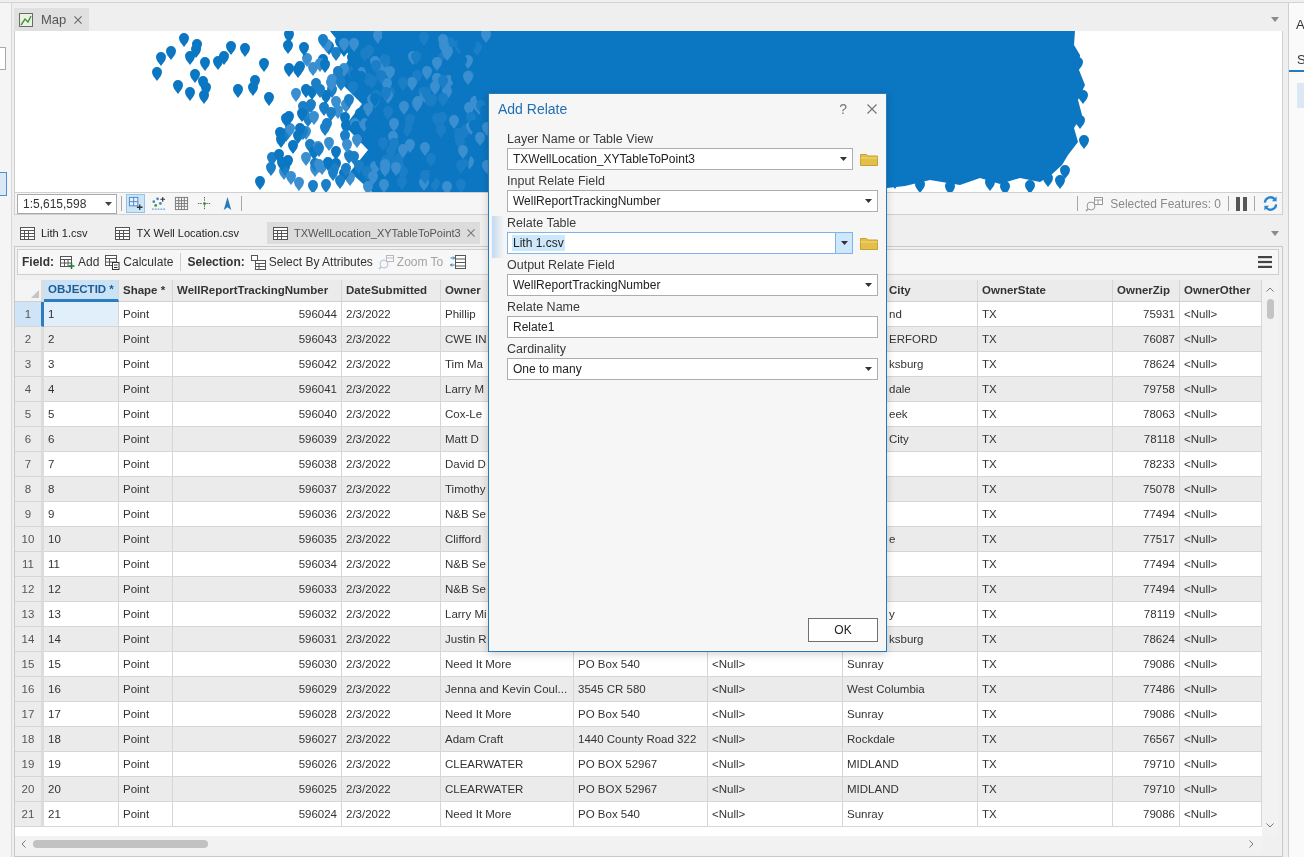  I want to click on table-cell: 596024, so click(257, 814).